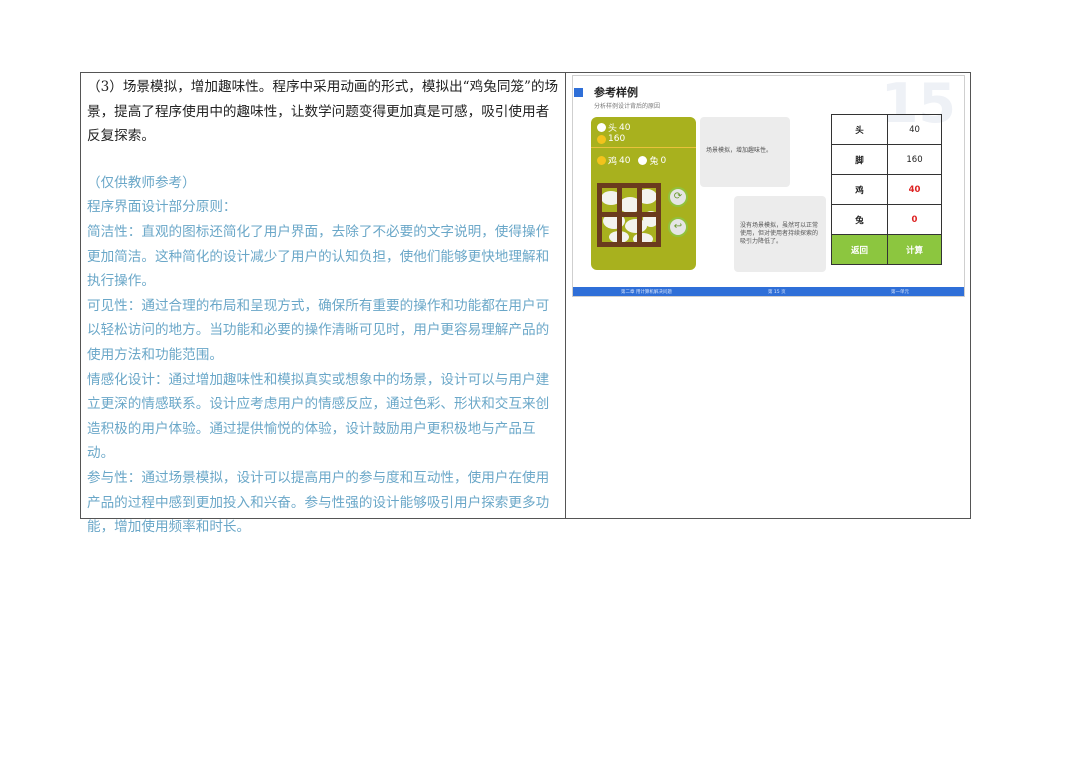 The image size is (1080, 763). Describe the element at coordinates (745, 152) in the screenshot. I see `annotation-scene: 场景模拟，增加趣味性。` at that location.